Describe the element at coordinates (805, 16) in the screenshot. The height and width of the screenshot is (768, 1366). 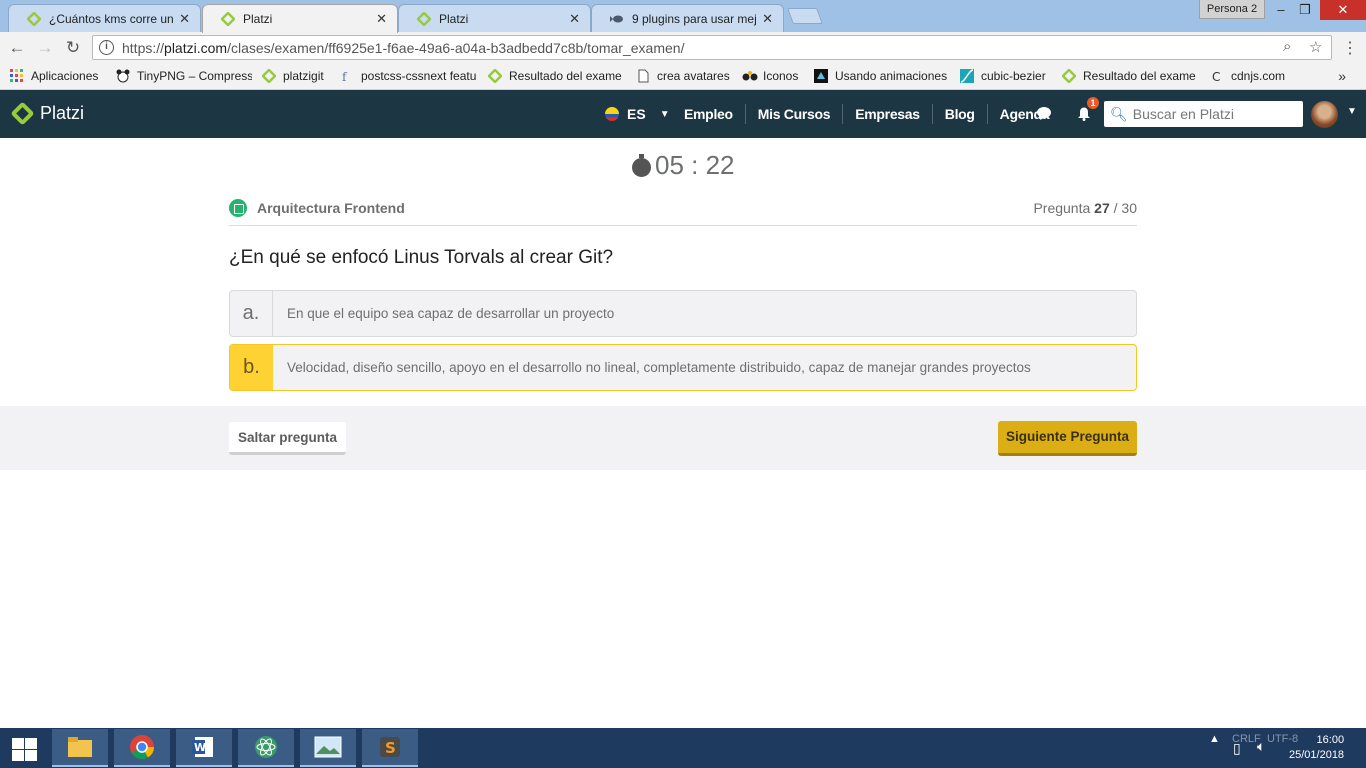
I see `new-tab-button` at that location.